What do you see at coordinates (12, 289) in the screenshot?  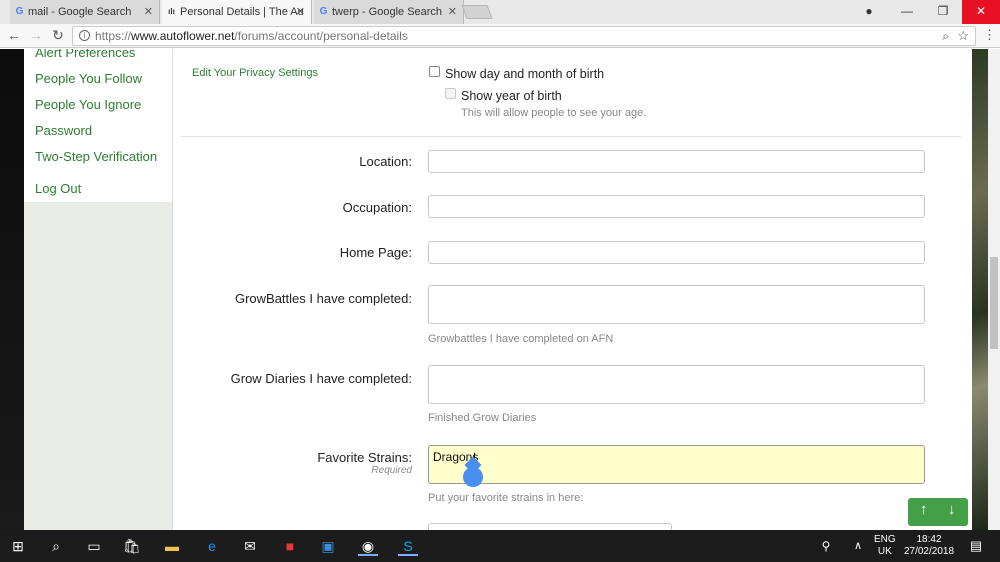 I see `background-left` at bounding box center [12, 289].